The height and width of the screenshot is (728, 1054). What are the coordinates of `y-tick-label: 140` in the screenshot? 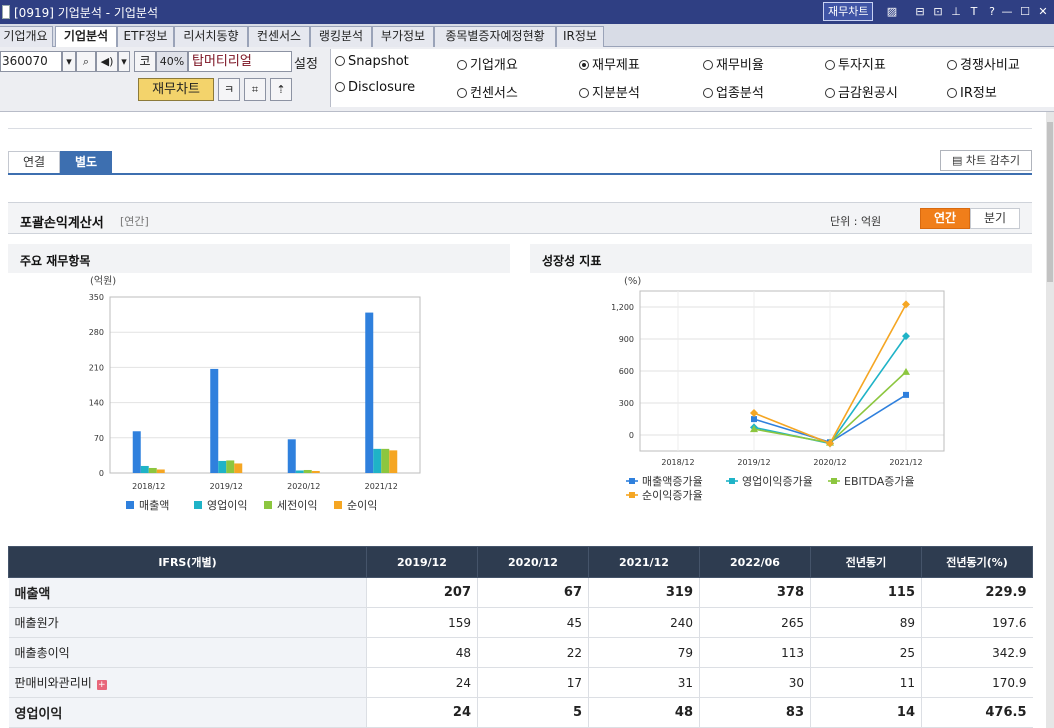 It's located at (96, 403).